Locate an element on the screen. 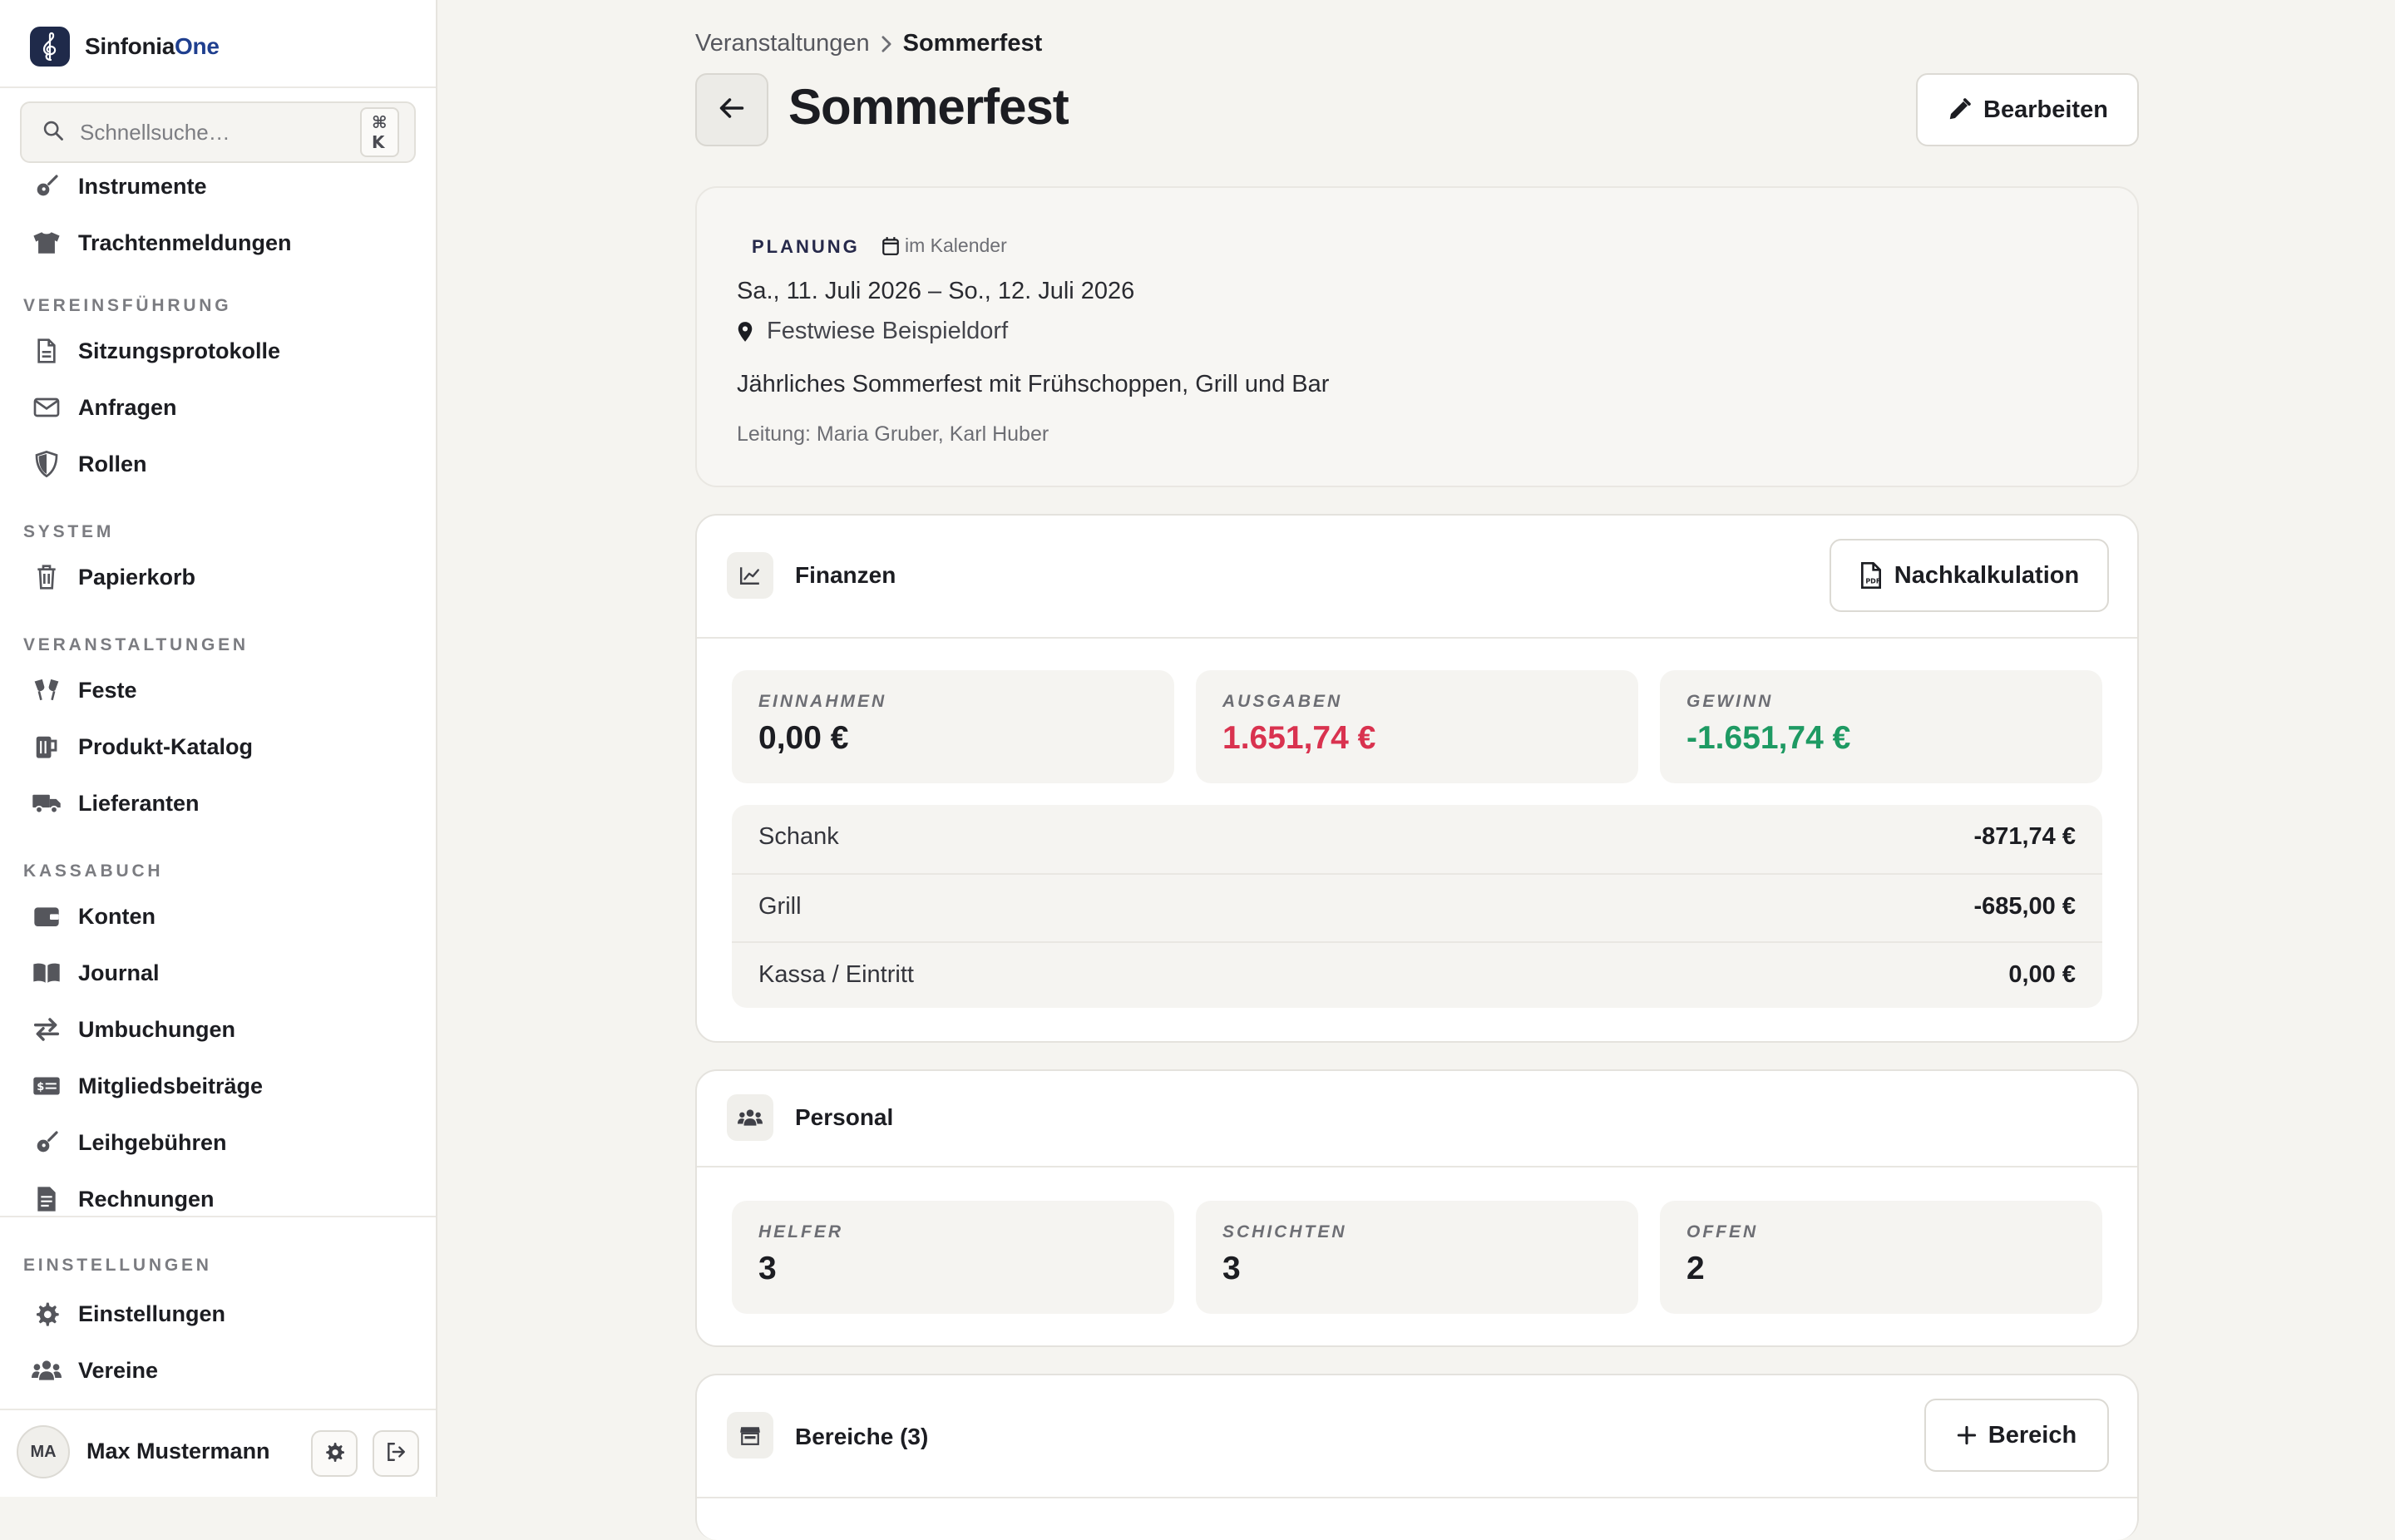 This screenshot has height=1540, width=2395. calendar-icon is located at coordinates (893, 246).